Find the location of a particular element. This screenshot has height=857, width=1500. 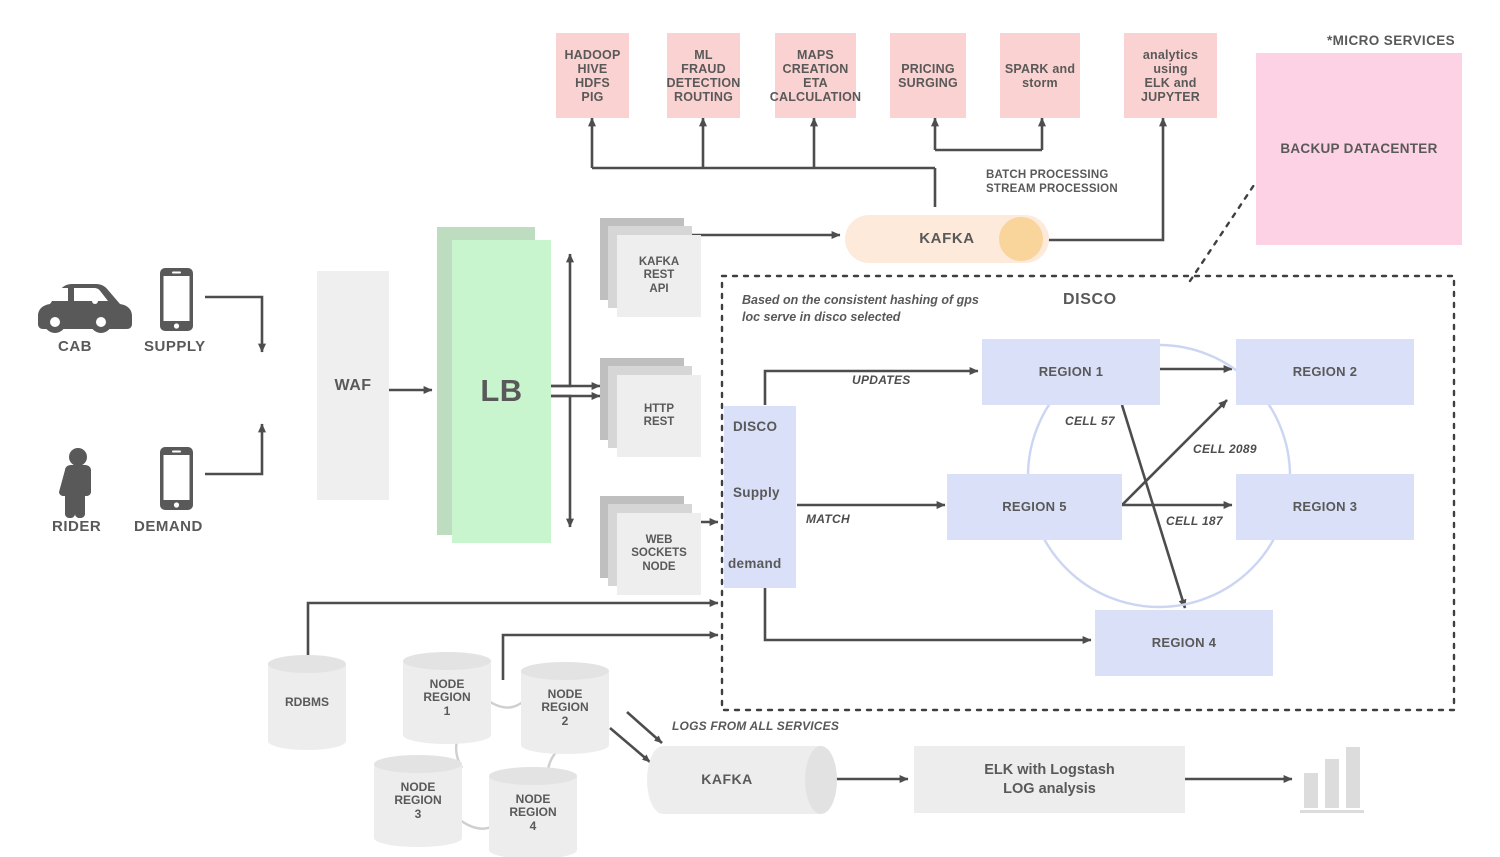

elk-logstash-box: ELK with Logstash LOG analysis is located at coordinates (1049, 779).